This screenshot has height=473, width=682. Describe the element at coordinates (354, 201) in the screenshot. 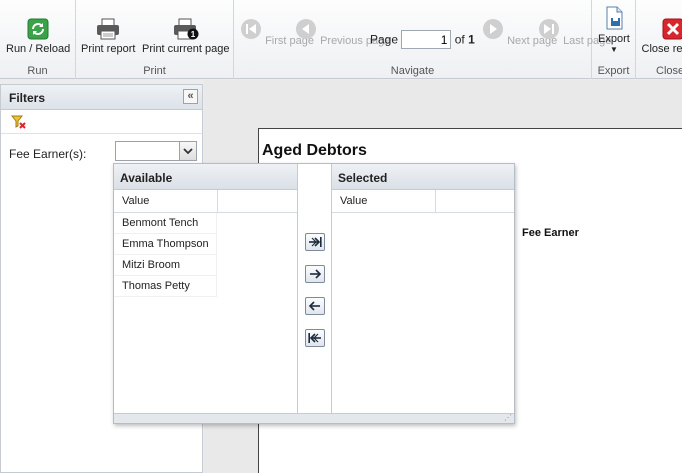

I see `selected-value-column-label: Value` at that location.